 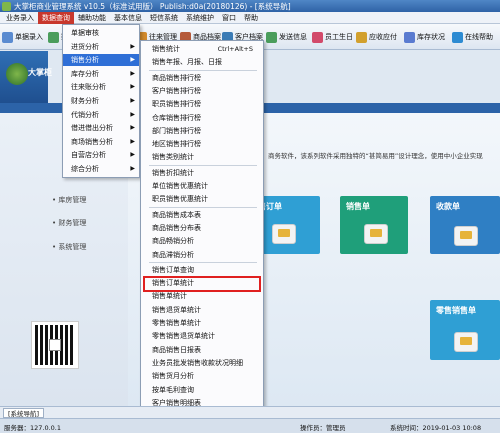 I want to click on toolbar-button-7: 应收应付, so click(x=376, y=37).